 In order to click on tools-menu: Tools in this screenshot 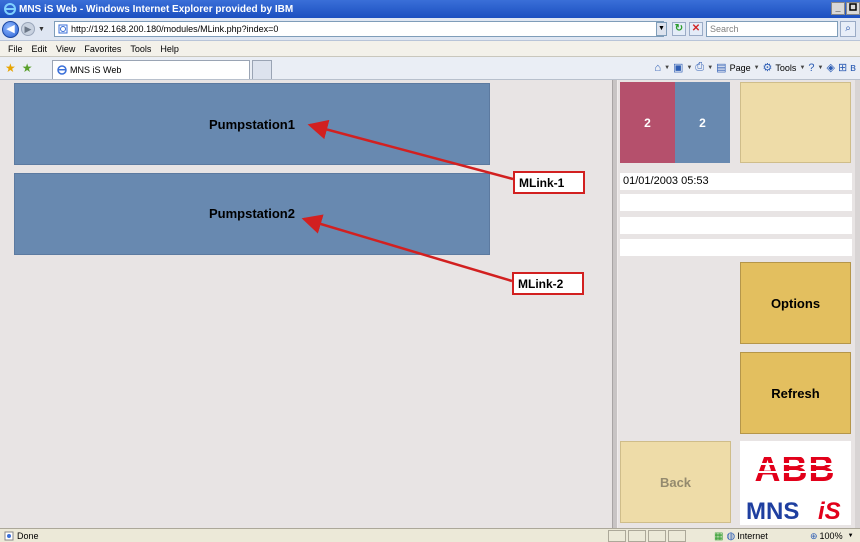, I will do `click(785, 68)`.